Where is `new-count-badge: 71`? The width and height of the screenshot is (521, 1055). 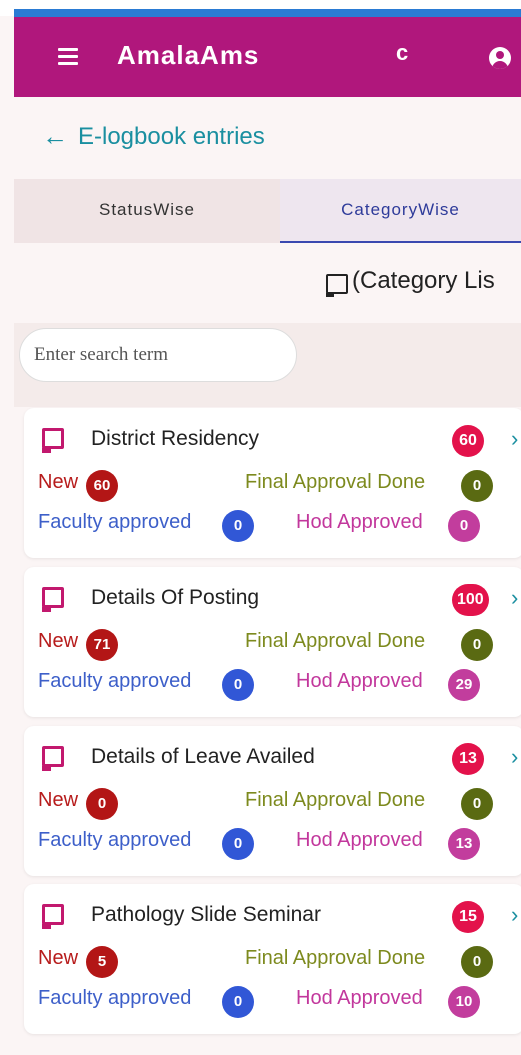
new-count-badge: 71 is located at coordinates (102, 645).